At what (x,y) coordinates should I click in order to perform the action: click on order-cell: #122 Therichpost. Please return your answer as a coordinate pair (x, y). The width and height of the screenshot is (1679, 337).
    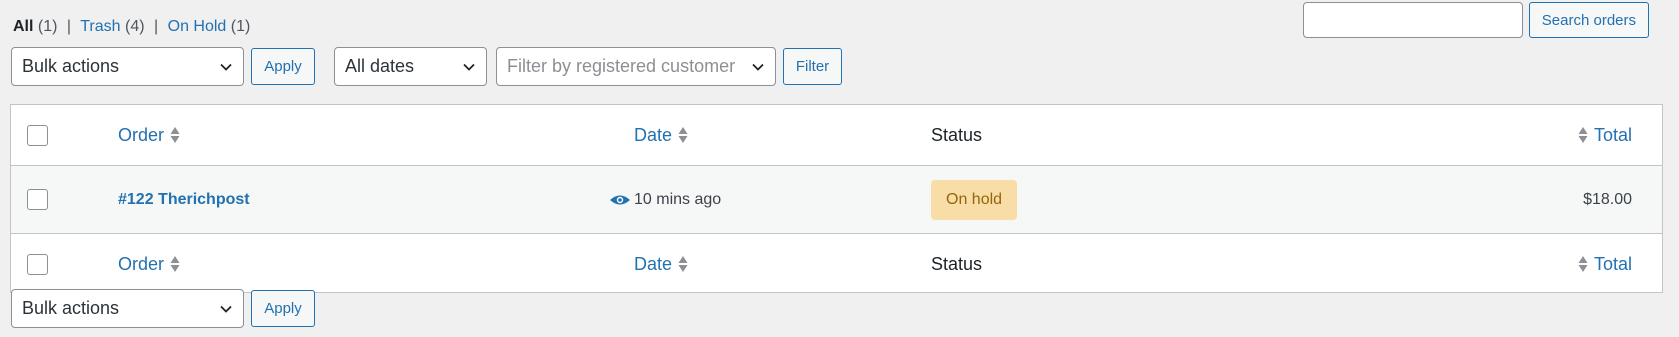
    Looking at the image, I should click on (184, 199).